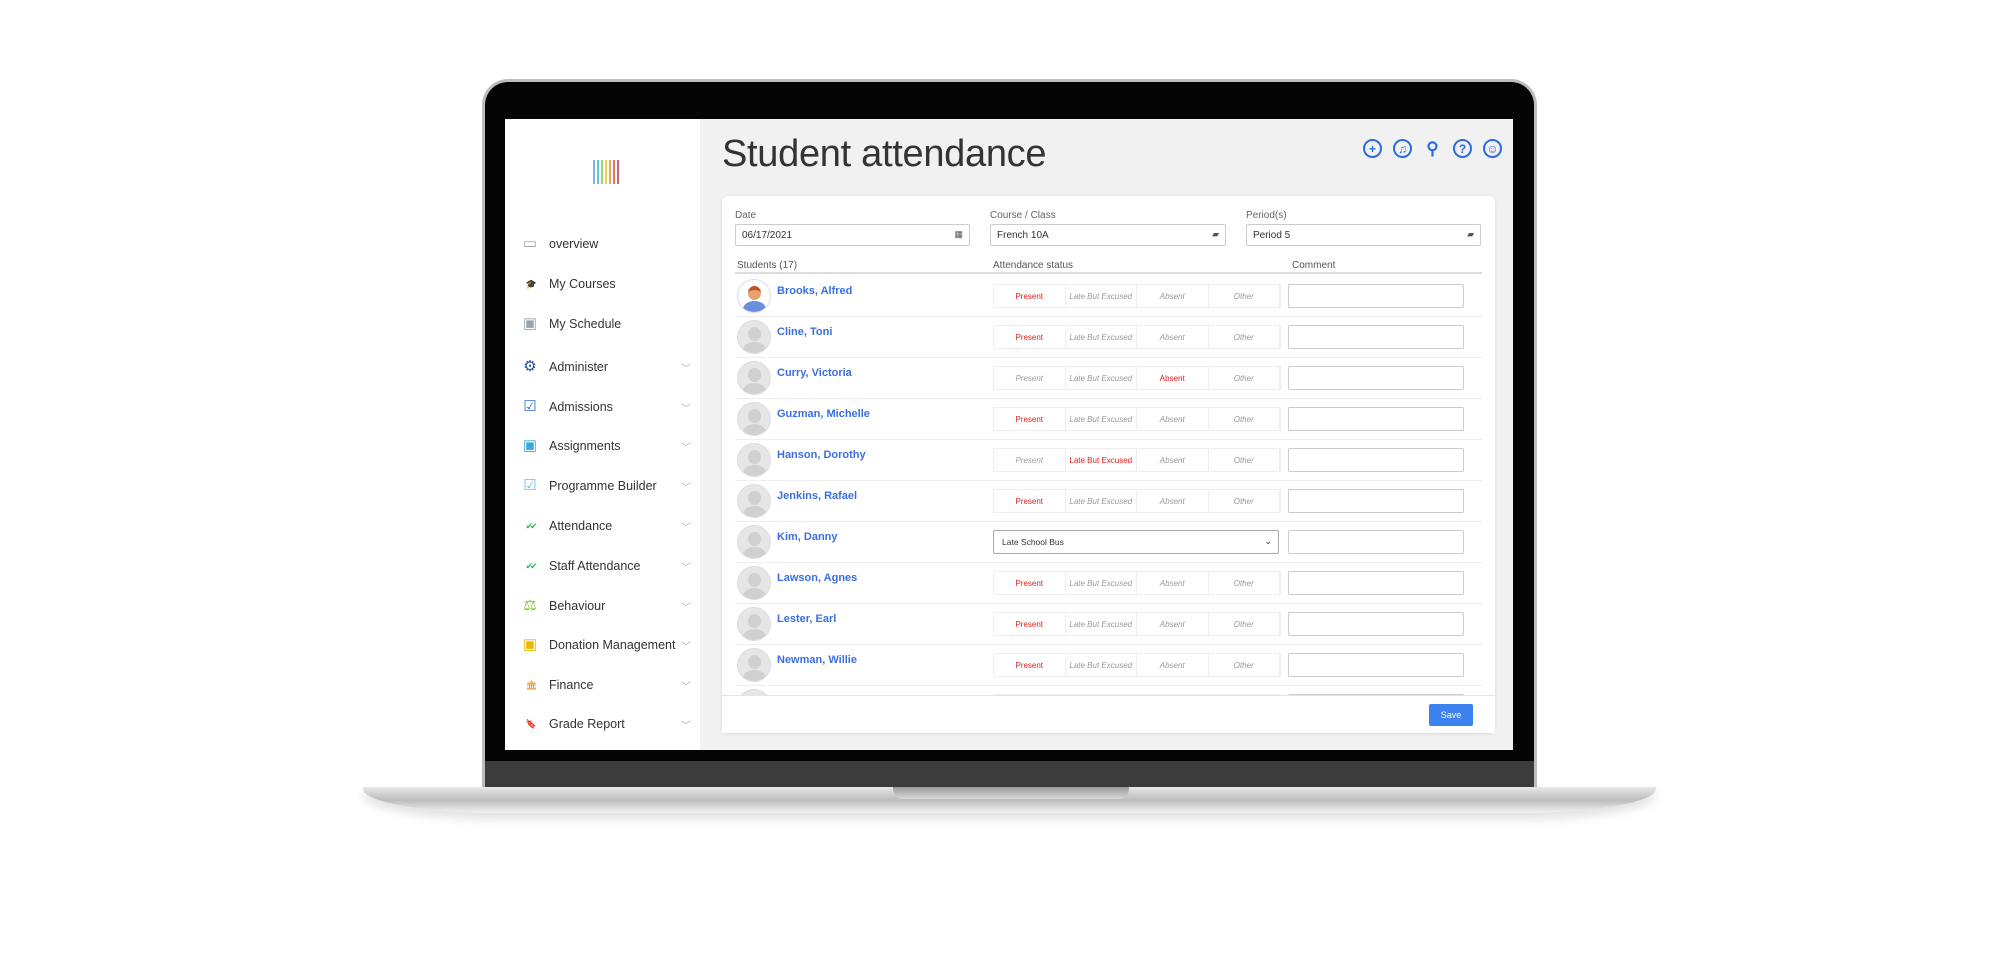 The height and width of the screenshot is (964, 2000). I want to click on sidebar-item-staff-attendance: ✔✔ Staff Attendance ﹀, so click(602, 566).